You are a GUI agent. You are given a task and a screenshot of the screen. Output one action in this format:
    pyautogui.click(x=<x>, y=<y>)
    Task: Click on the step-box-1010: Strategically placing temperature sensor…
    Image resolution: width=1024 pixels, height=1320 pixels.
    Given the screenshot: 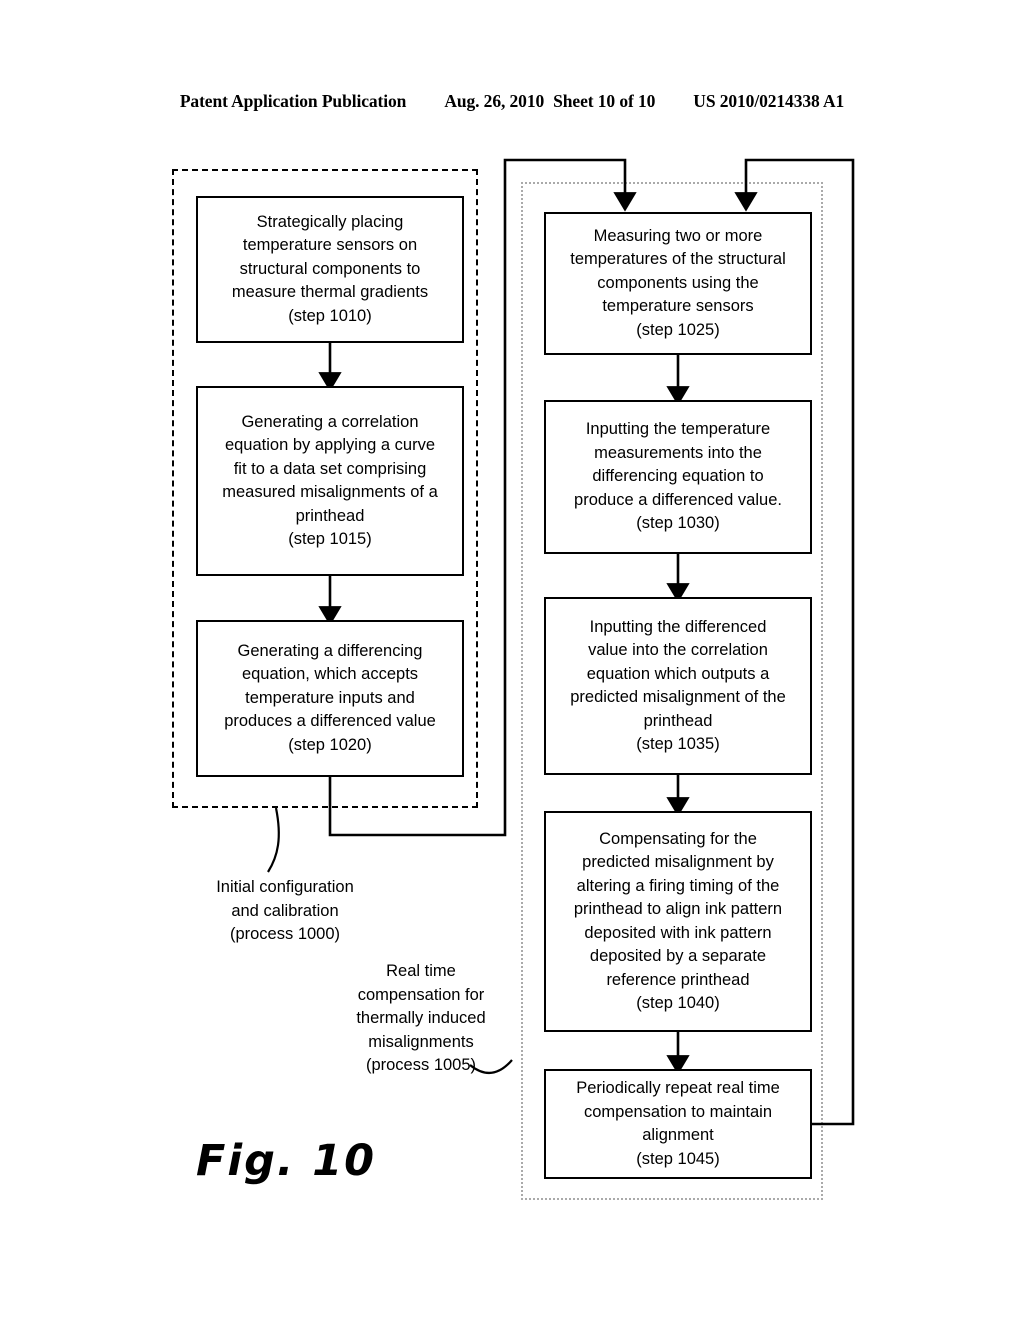 What is the action you would take?
    pyautogui.click(x=330, y=269)
    